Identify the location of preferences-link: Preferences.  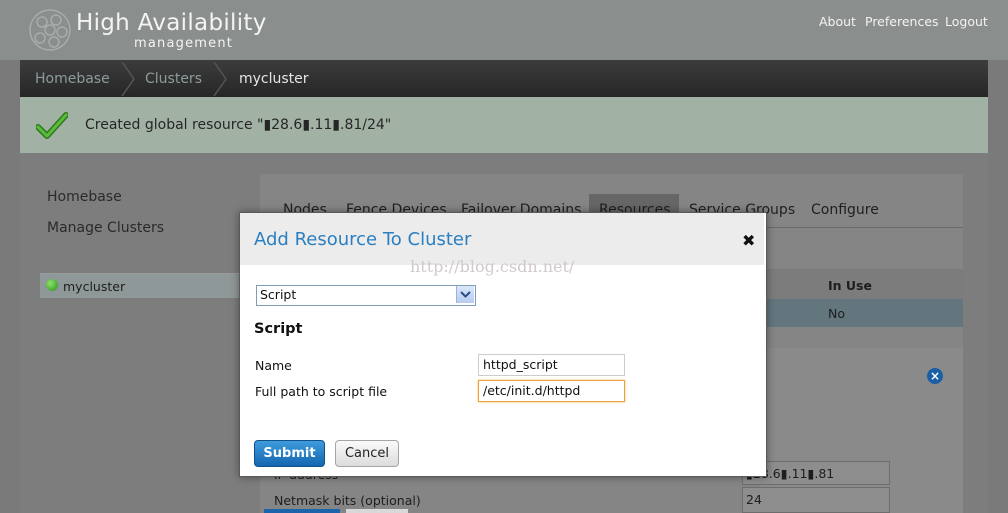
(902, 21).